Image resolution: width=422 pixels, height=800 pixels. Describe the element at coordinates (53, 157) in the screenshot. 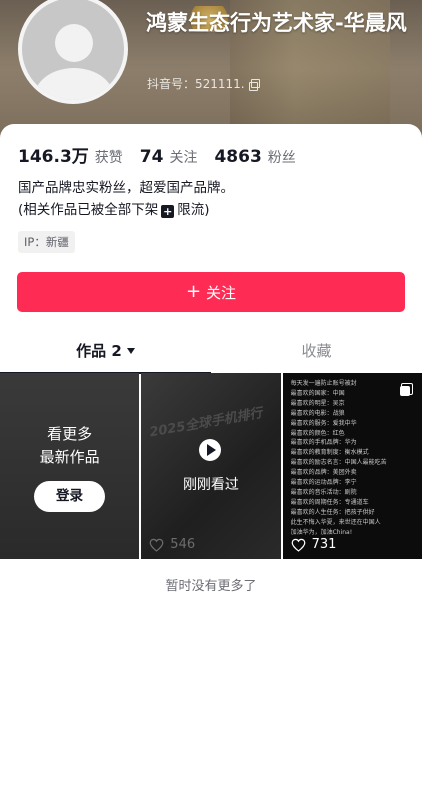

I see `stat-likes-value: 146.3万` at that location.